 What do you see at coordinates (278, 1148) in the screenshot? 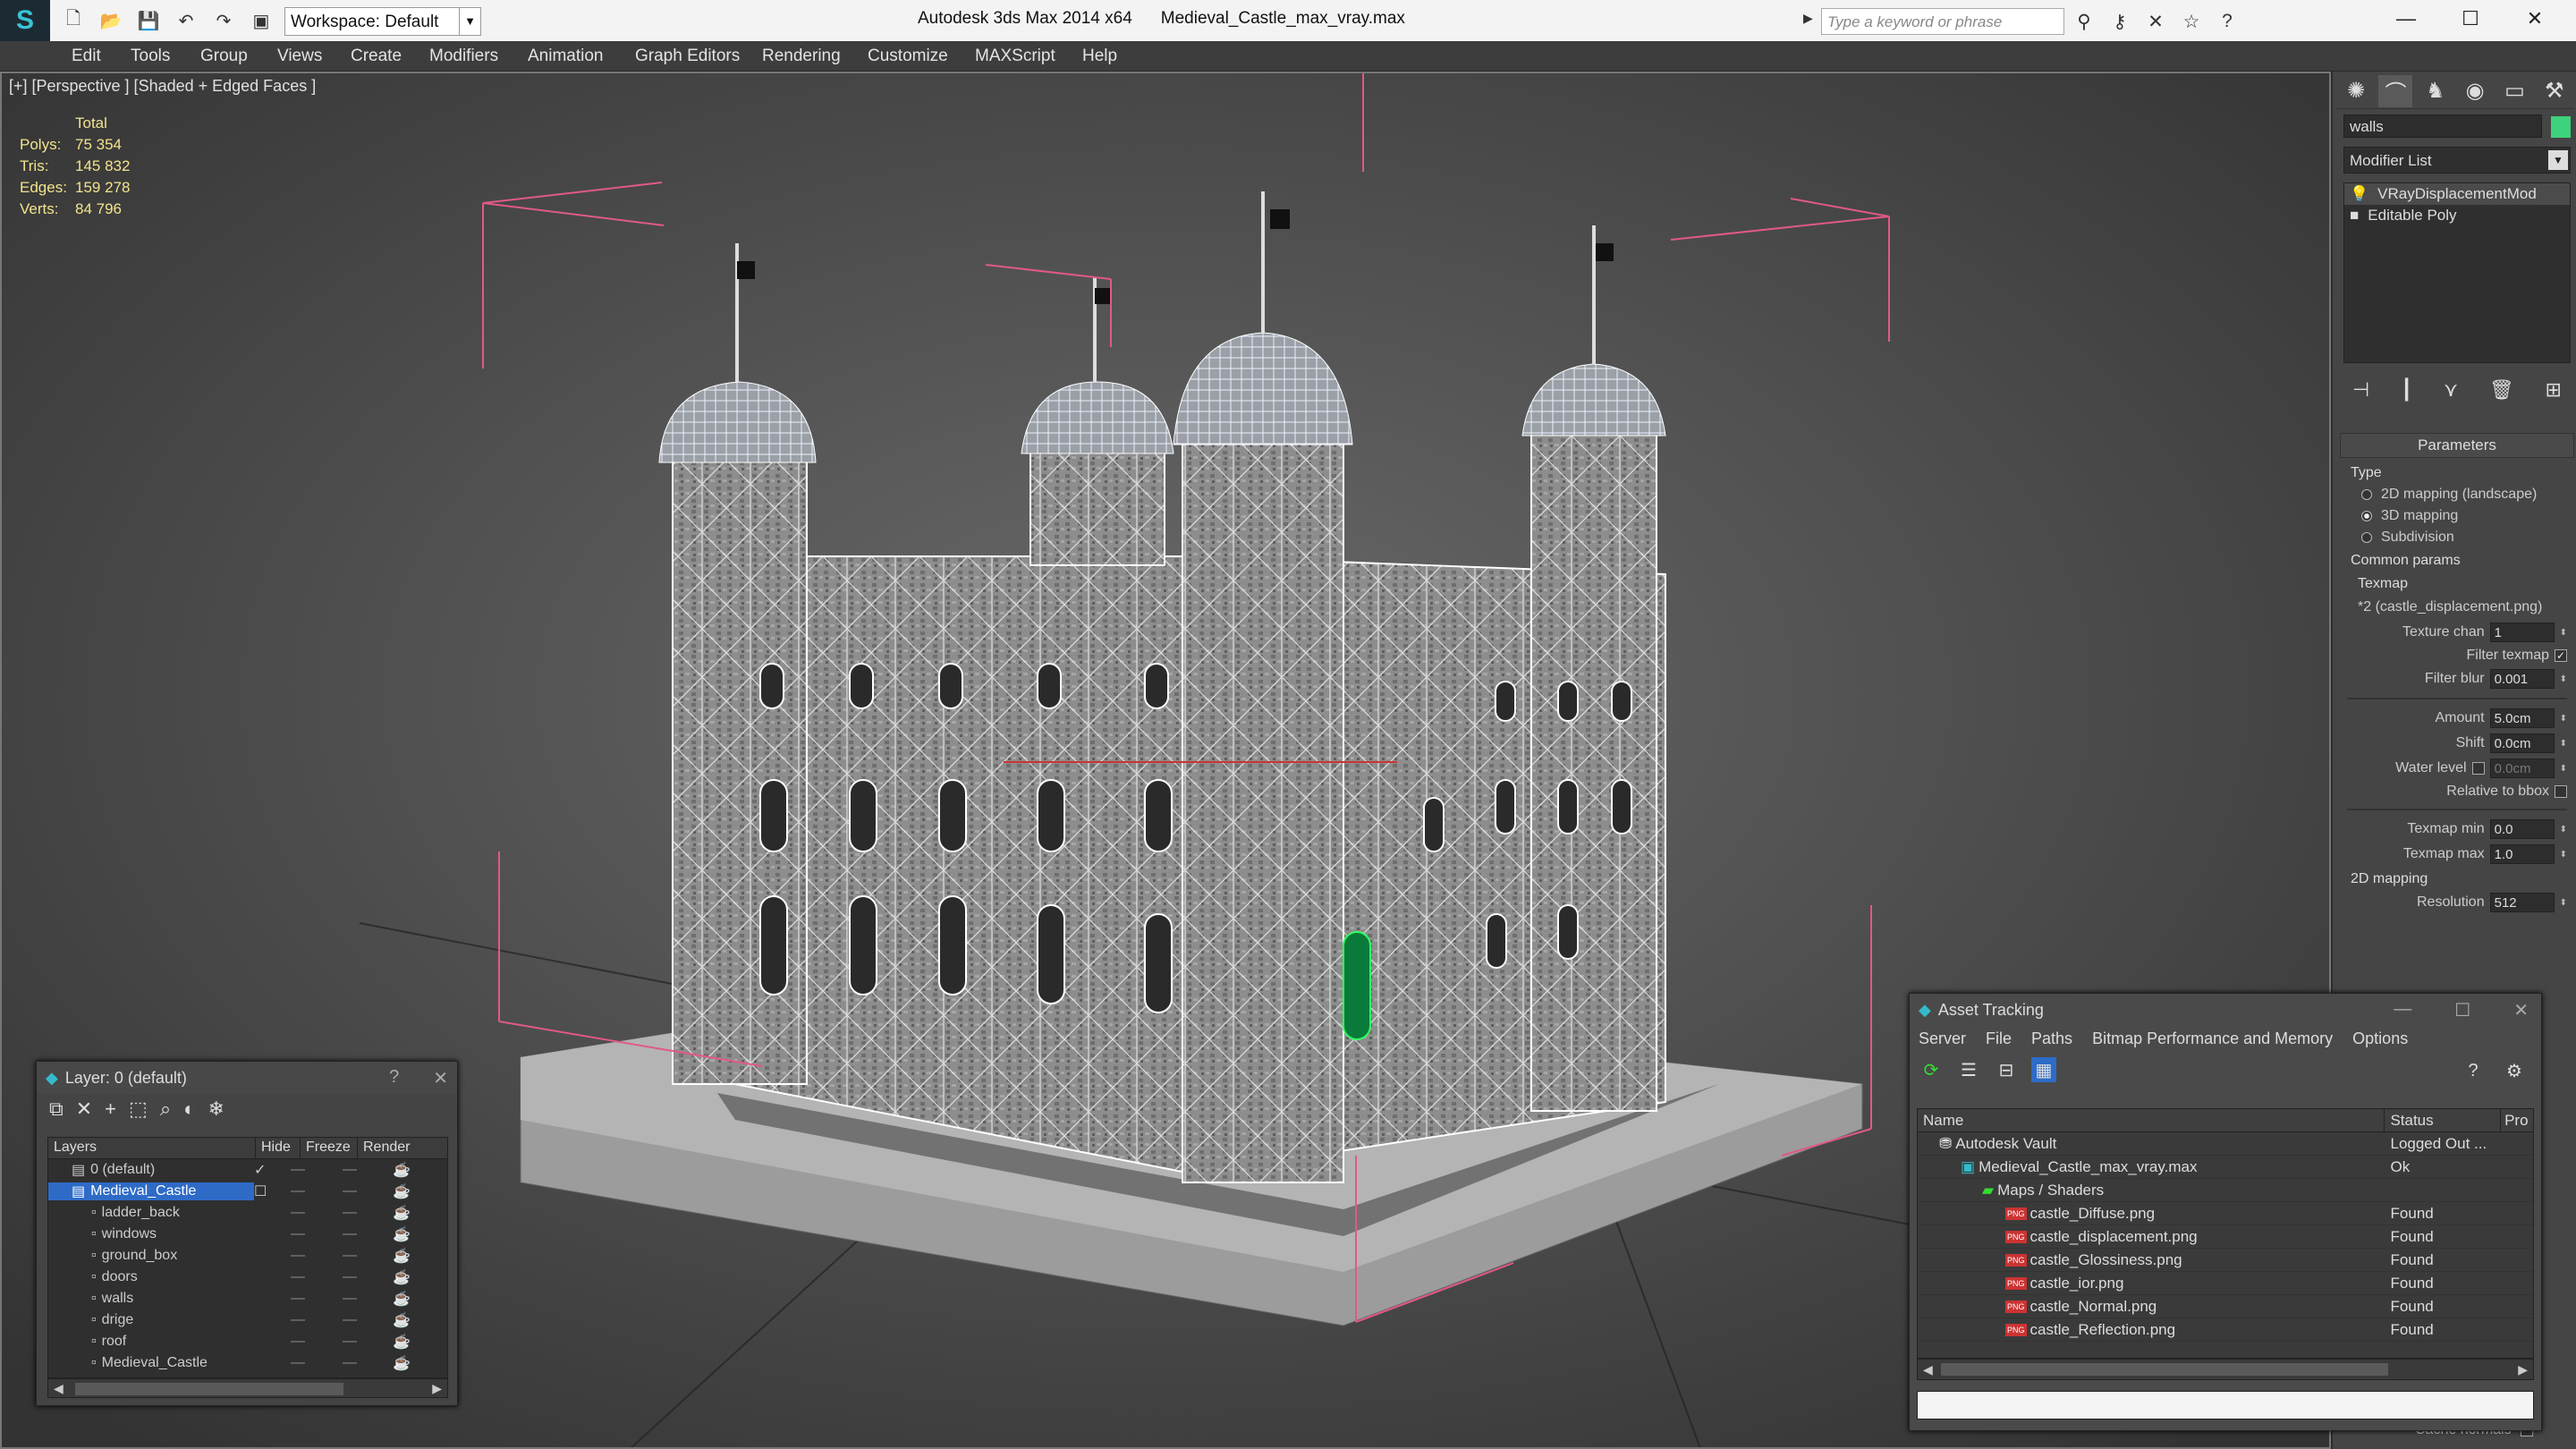
I see `column-header-hide: Hide` at bounding box center [278, 1148].